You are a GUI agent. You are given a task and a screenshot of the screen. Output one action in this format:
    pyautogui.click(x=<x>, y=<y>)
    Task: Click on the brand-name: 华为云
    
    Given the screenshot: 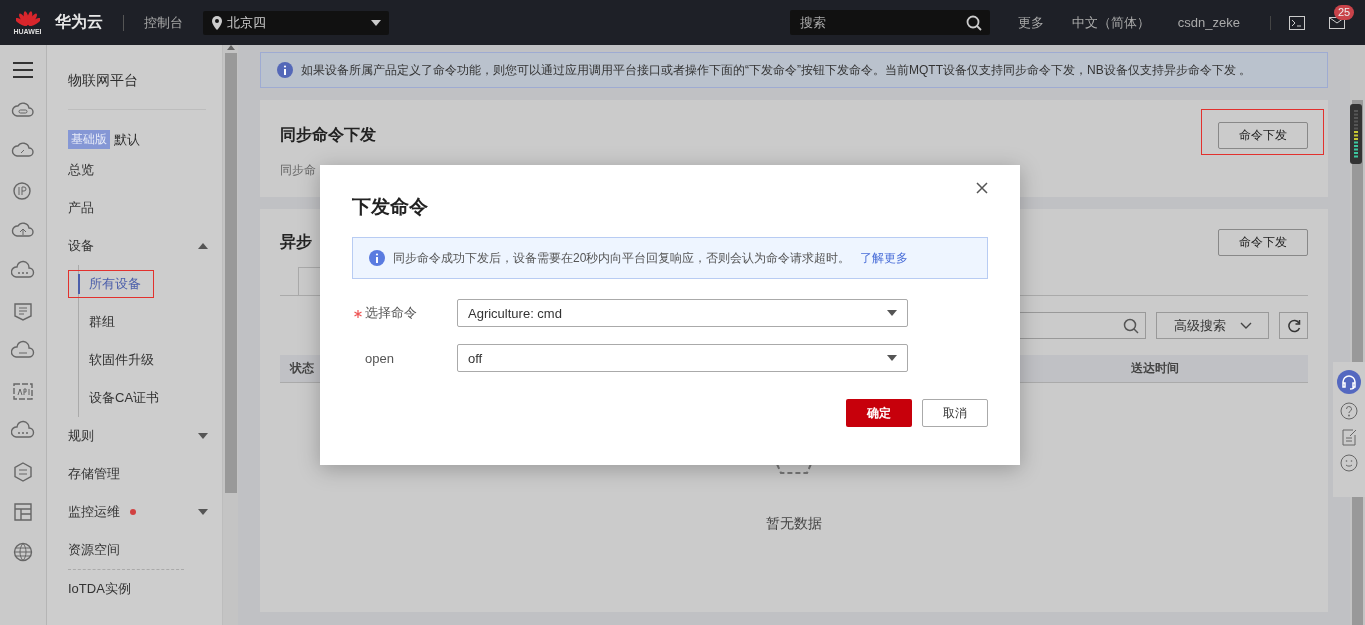 What is the action you would take?
    pyautogui.click(x=79, y=22)
    